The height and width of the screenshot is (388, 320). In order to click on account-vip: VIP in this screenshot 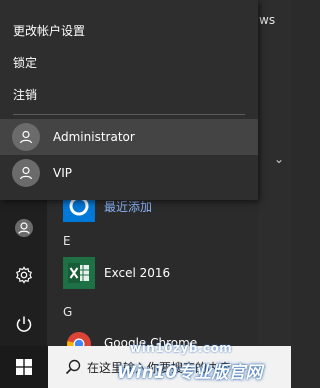, I will do `click(129, 173)`.